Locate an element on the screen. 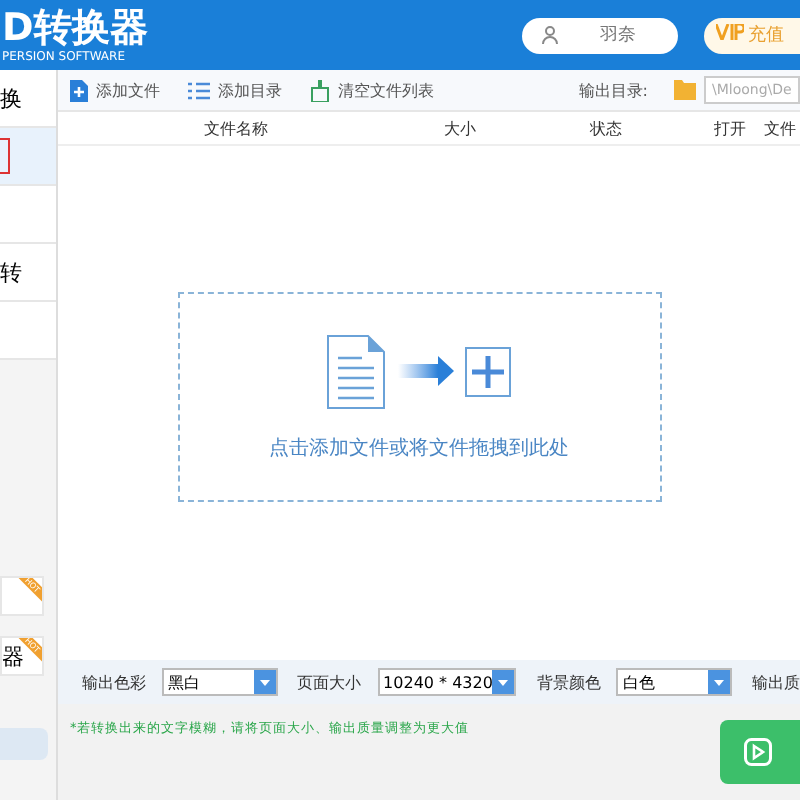  sidebar-item is located at coordinates (28, 157).